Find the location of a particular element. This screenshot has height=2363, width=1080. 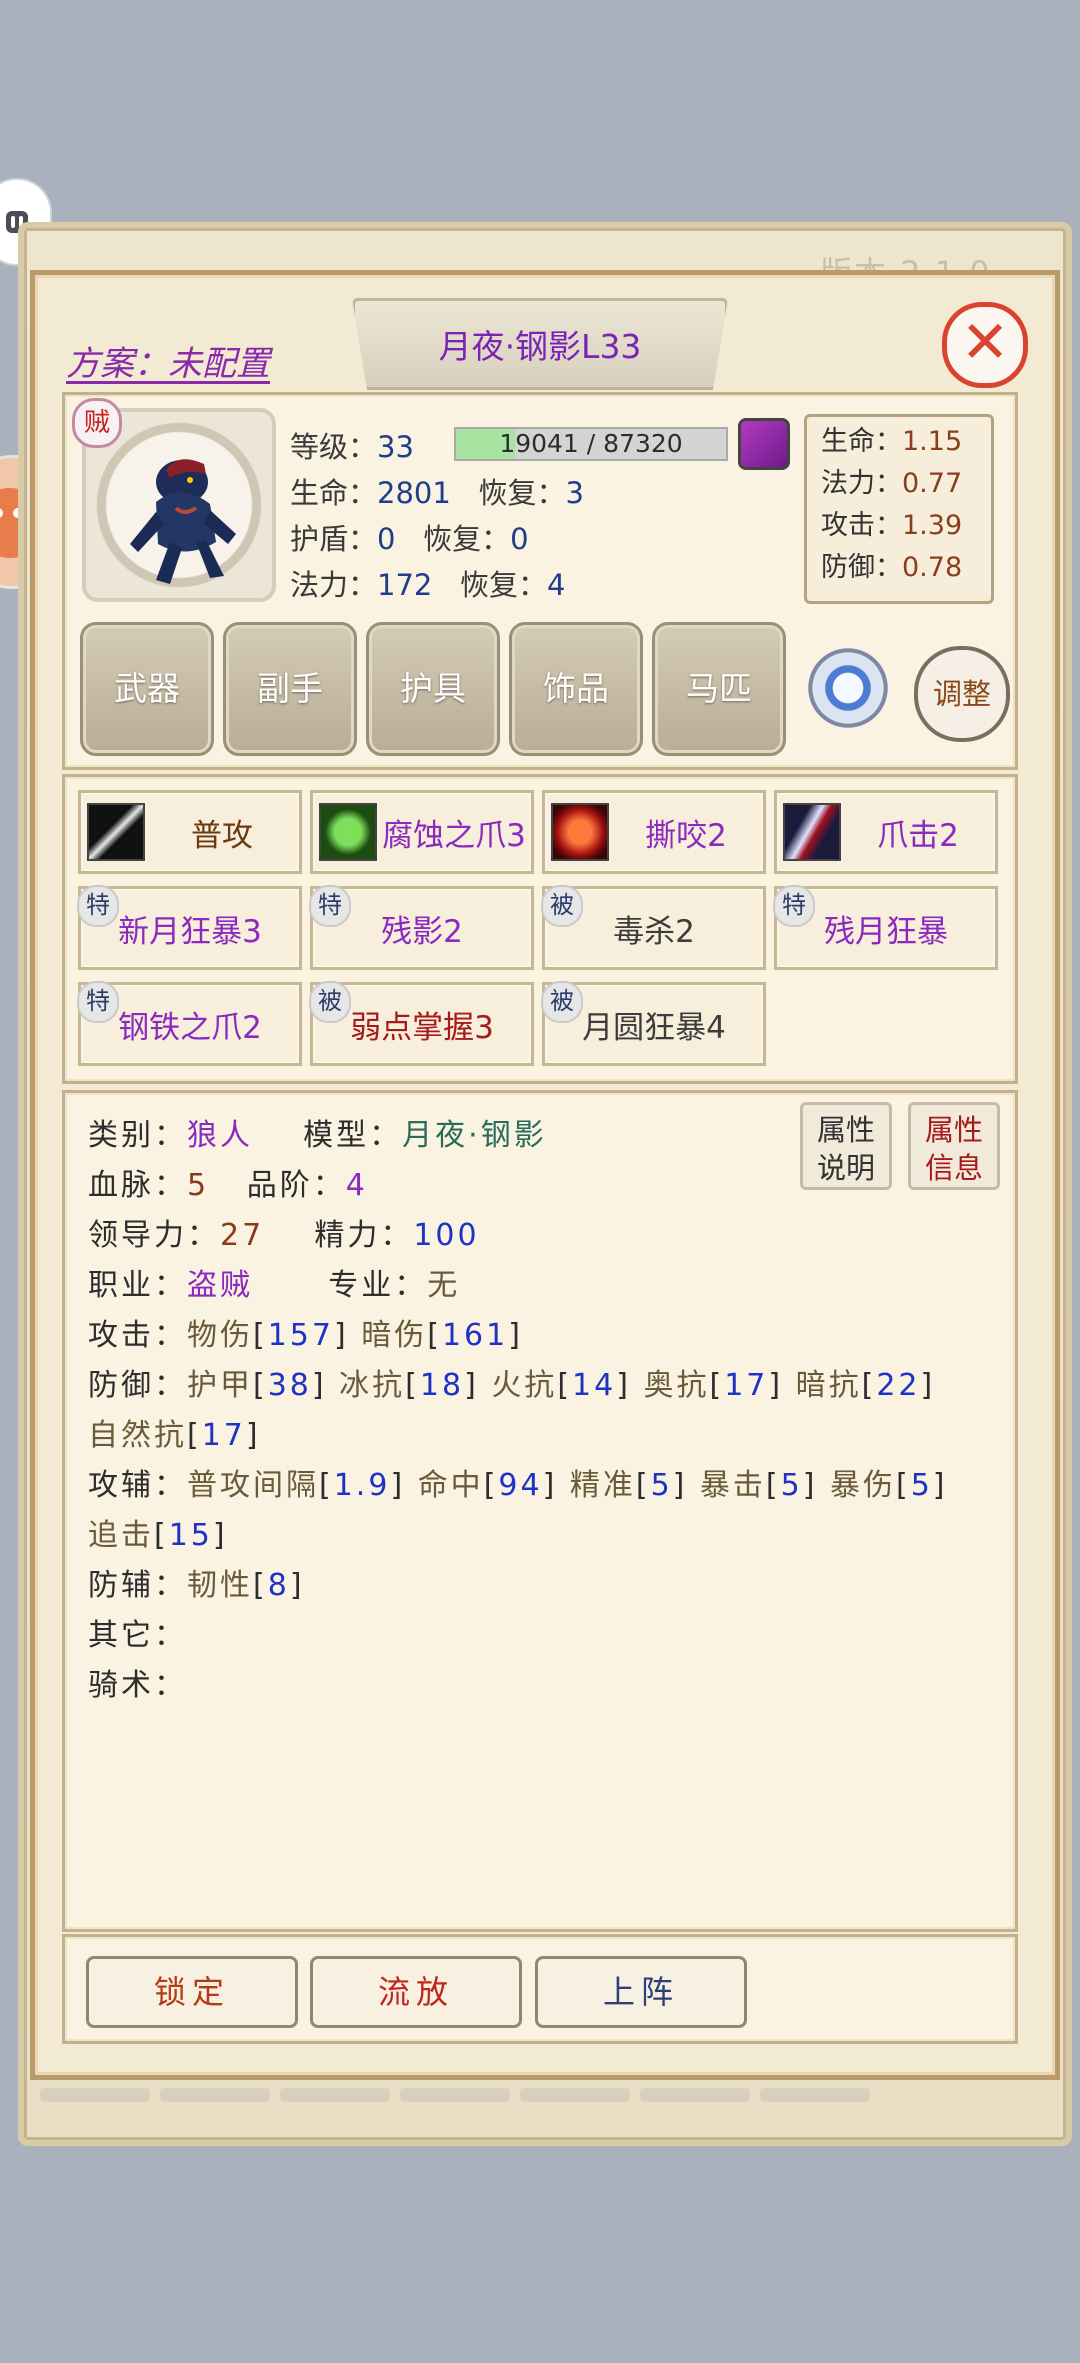

equip-weapon-slot: 武器 is located at coordinates (147, 689).